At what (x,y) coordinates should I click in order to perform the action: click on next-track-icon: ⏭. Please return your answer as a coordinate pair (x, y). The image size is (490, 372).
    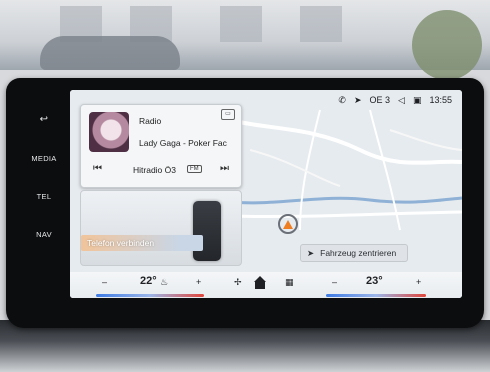
    Looking at the image, I should click on (224, 168).